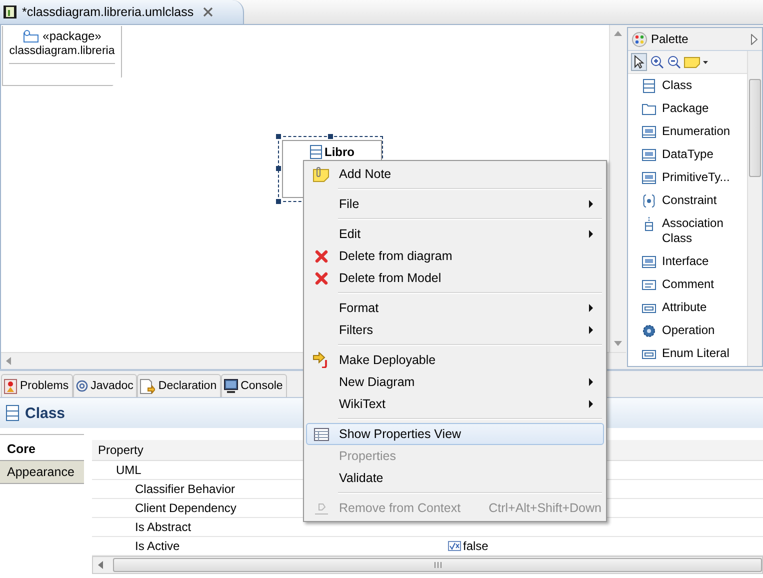 Image resolution: width=763 pixels, height=578 pixels. I want to click on tool-label: Comment, so click(689, 284).